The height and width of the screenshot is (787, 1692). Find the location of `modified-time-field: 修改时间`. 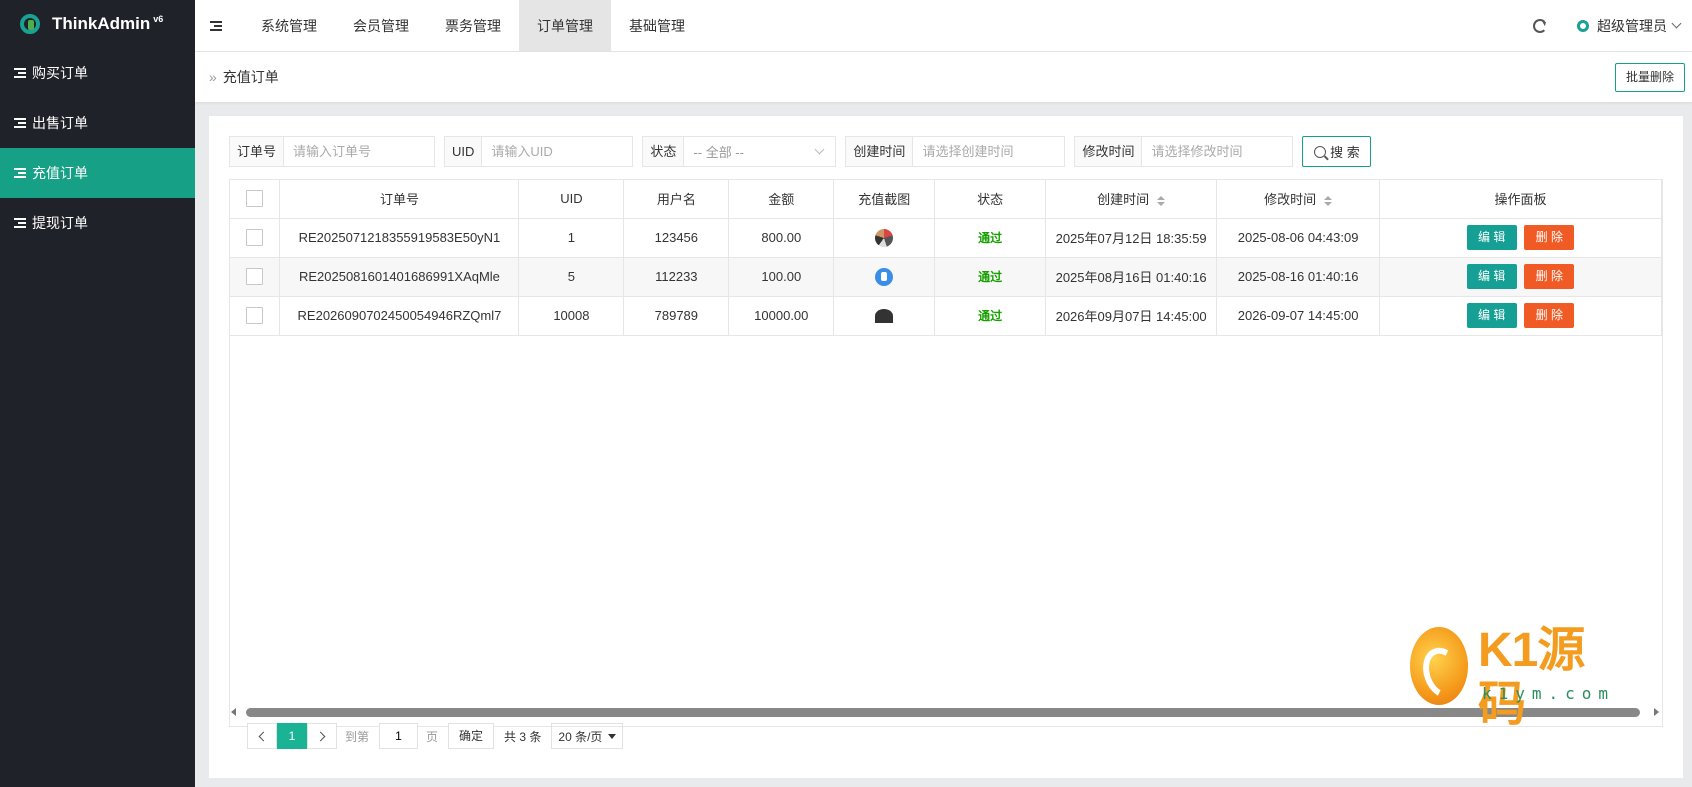

modified-time-field: 修改时间 is located at coordinates (1184, 151).